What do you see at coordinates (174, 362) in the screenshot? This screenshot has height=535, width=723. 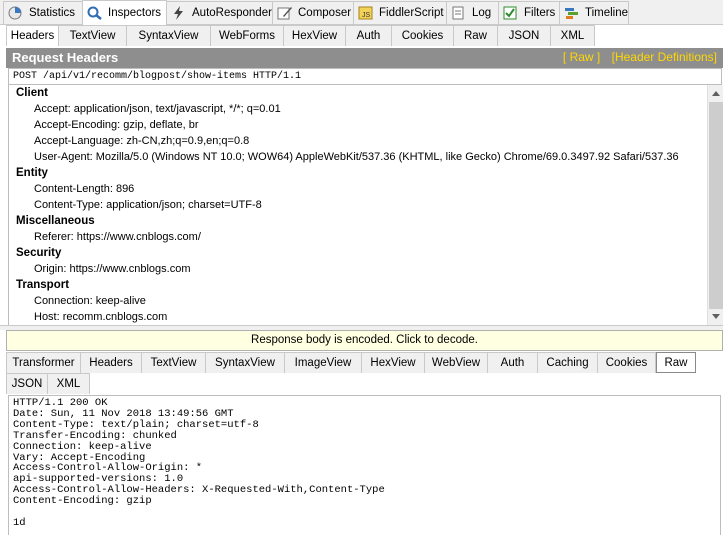 I see `response-tab-textview: TextView` at bounding box center [174, 362].